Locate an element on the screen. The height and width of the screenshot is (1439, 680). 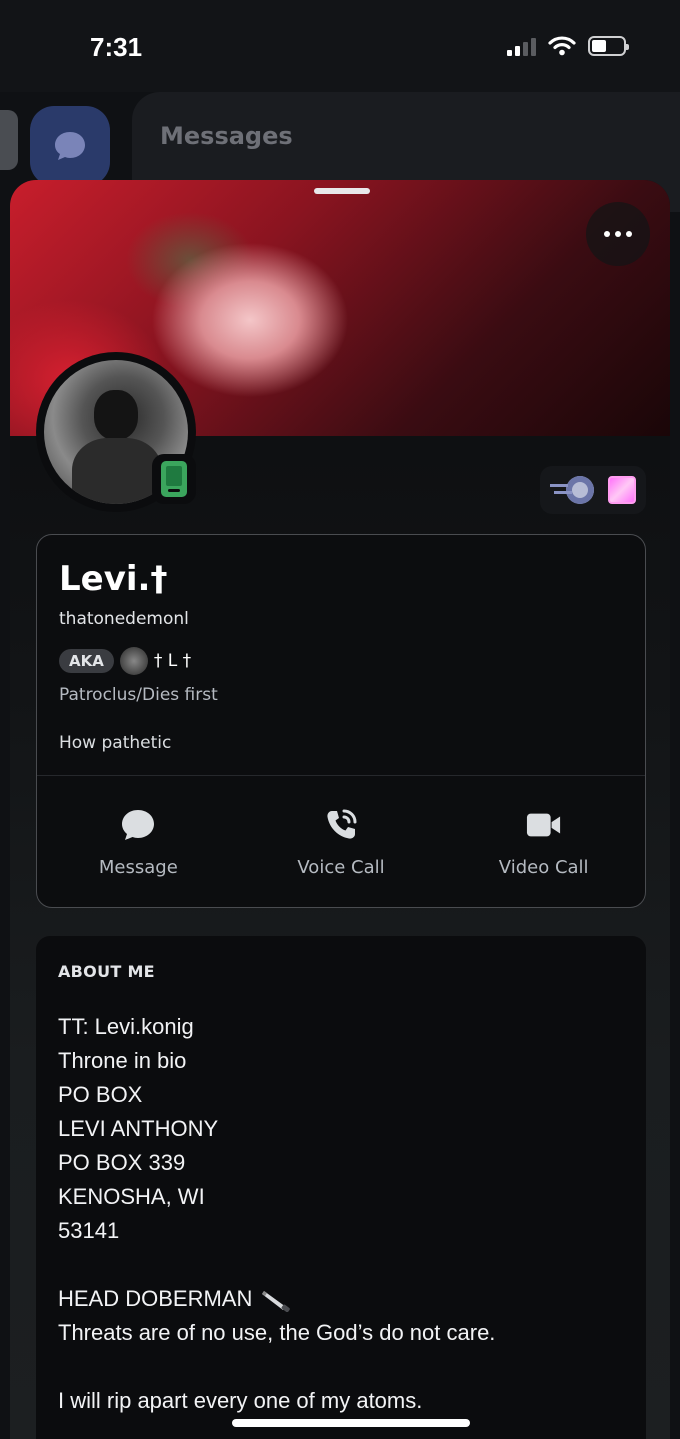
about-line: PO BOX 339 is located at coordinates (122, 1162).